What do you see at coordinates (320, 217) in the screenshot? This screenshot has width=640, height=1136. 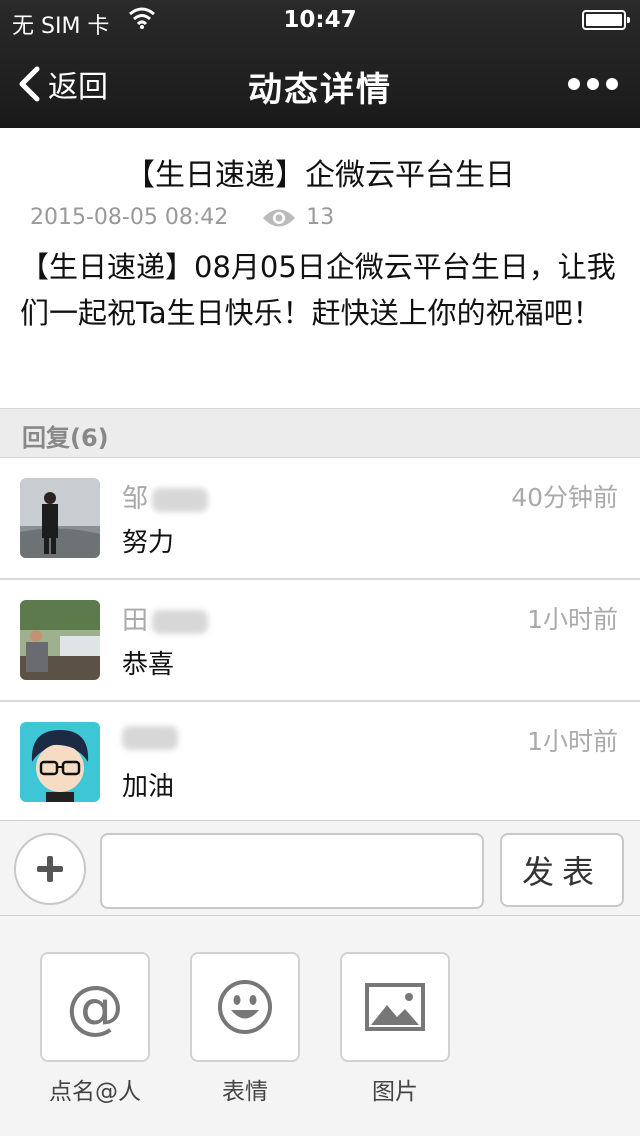 I see `view-count: 13` at bounding box center [320, 217].